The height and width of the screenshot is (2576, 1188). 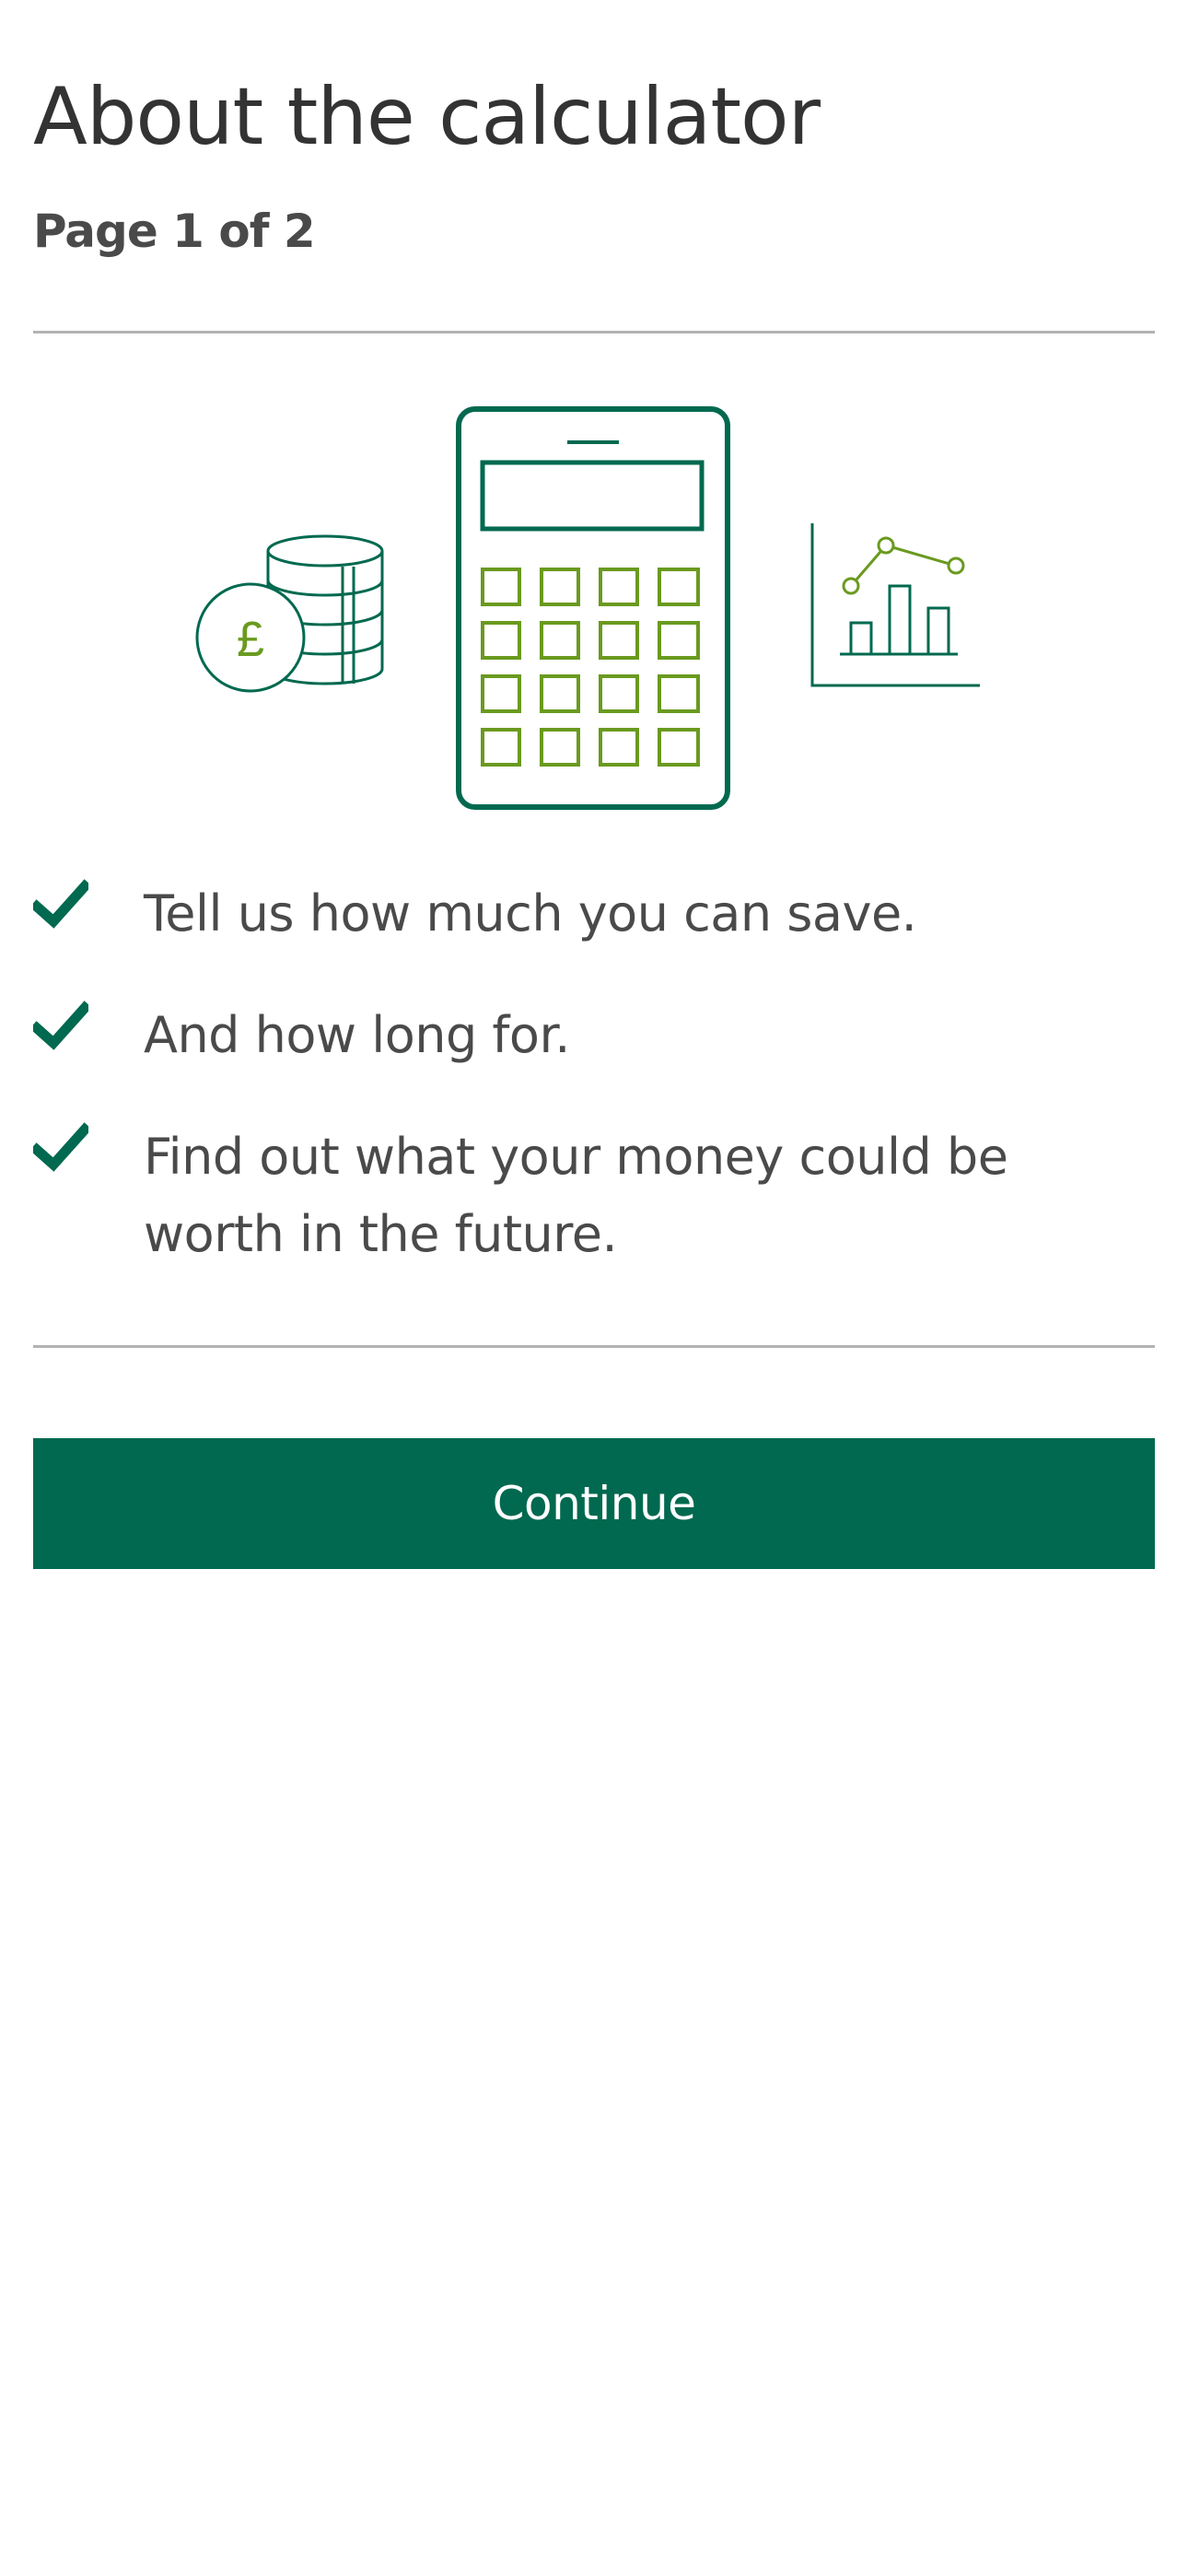 I want to click on bar-line-chart-icon, so click(x=895, y=605).